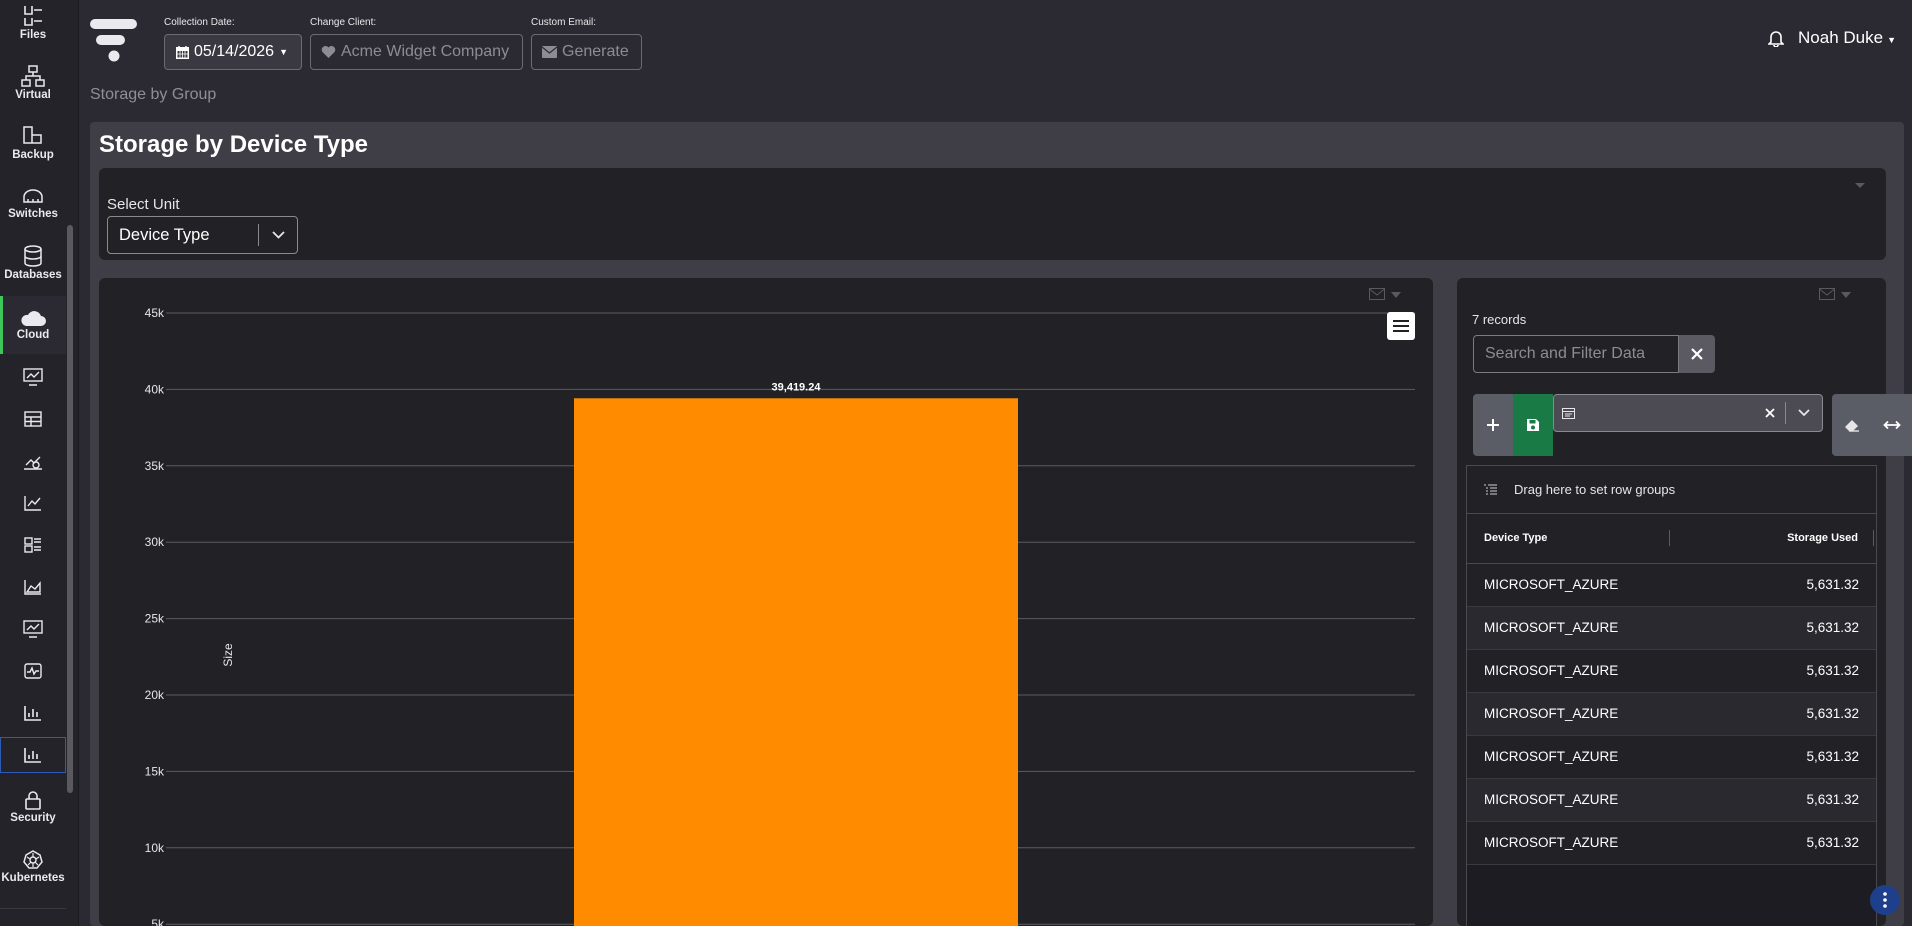 The image size is (1912, 926). I want to click on sidebar-item-kubernetes: Kubernetes, so click(33, 867).